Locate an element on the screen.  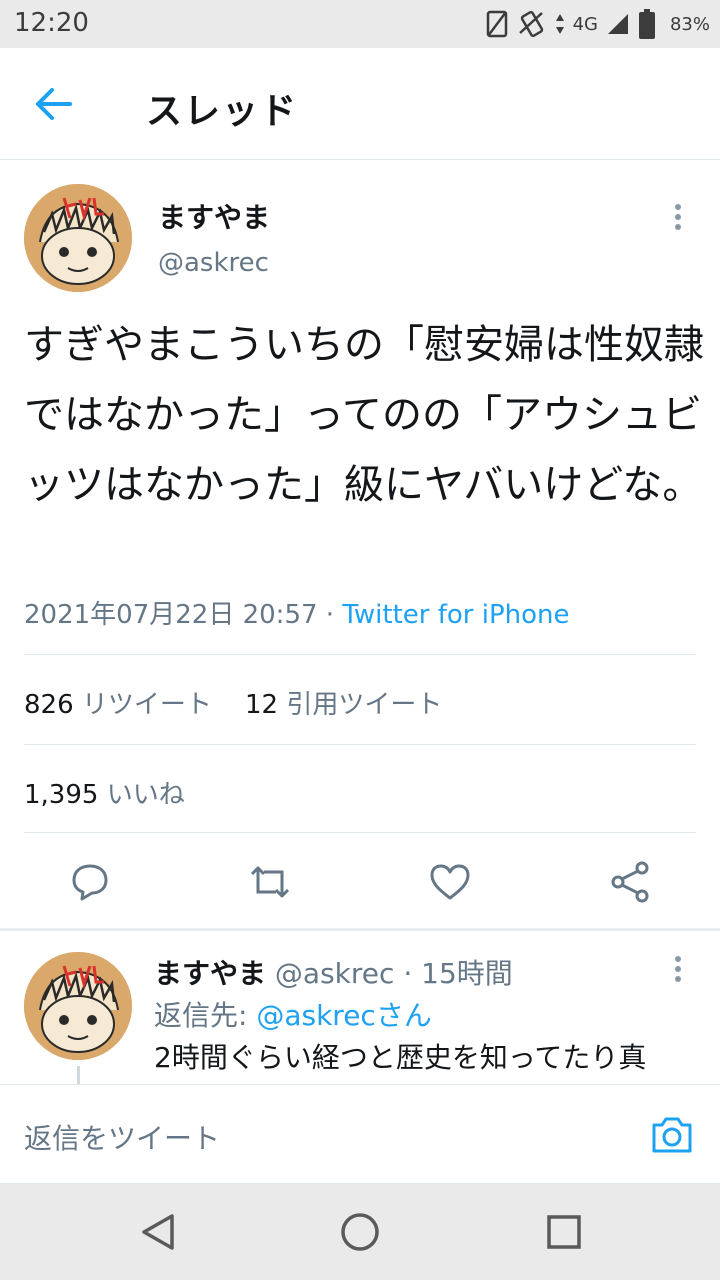
header: スレッド is located at coordinates (360, 104).